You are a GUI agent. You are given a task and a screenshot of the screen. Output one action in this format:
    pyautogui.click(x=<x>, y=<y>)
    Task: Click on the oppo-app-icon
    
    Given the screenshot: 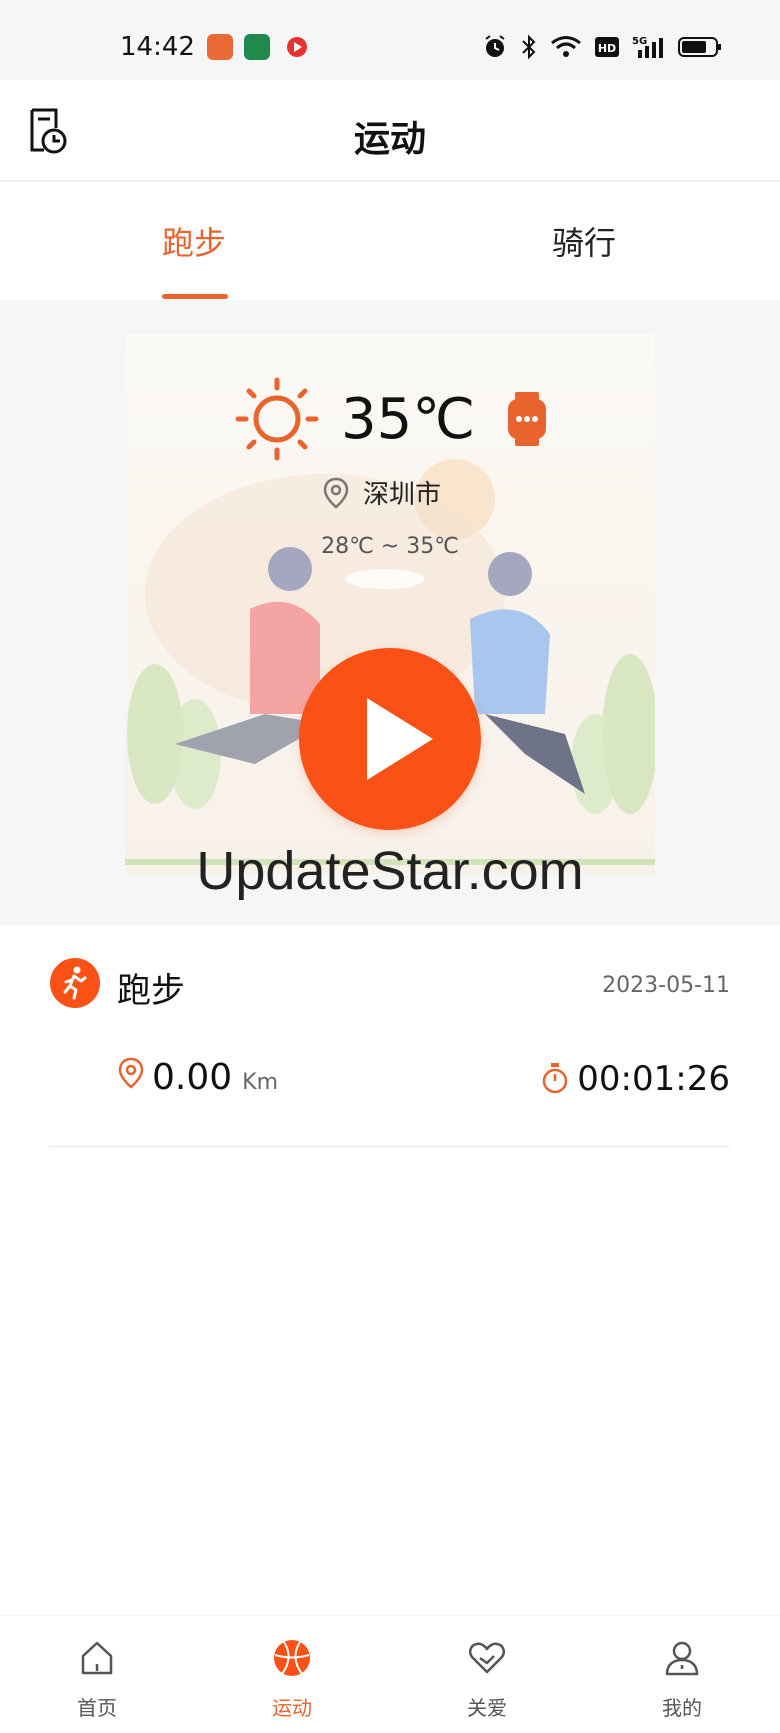 What is the action you would take?
    pyautogui.click(x=257, y=47)
    